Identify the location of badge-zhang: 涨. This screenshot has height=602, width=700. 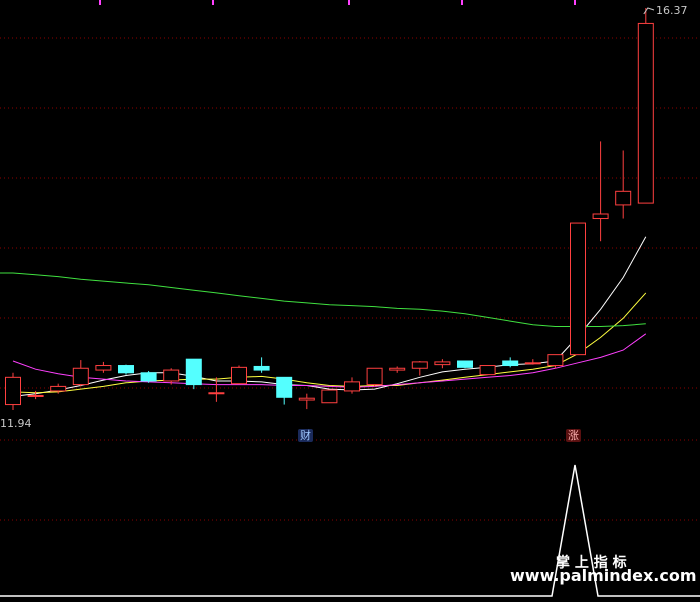
(573, 435).